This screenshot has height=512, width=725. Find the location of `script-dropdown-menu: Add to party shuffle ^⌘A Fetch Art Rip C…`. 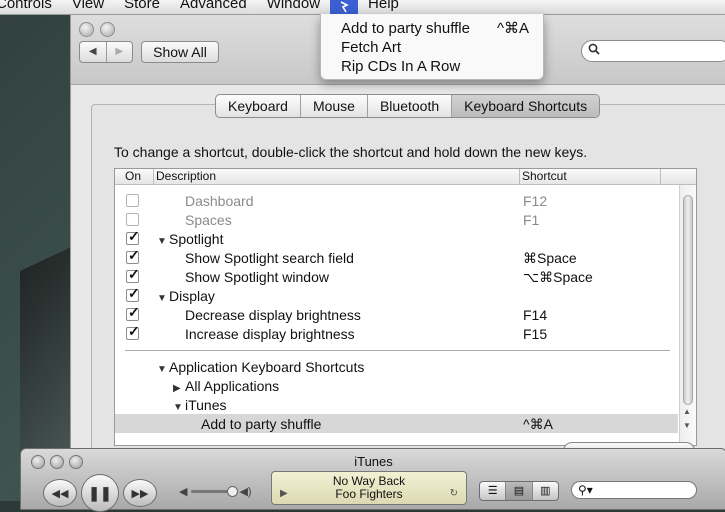

script-dropdown-menu: Add to party shuffle ^⌘A Fetch Art Rip C… is located at coordinates (432, 47).